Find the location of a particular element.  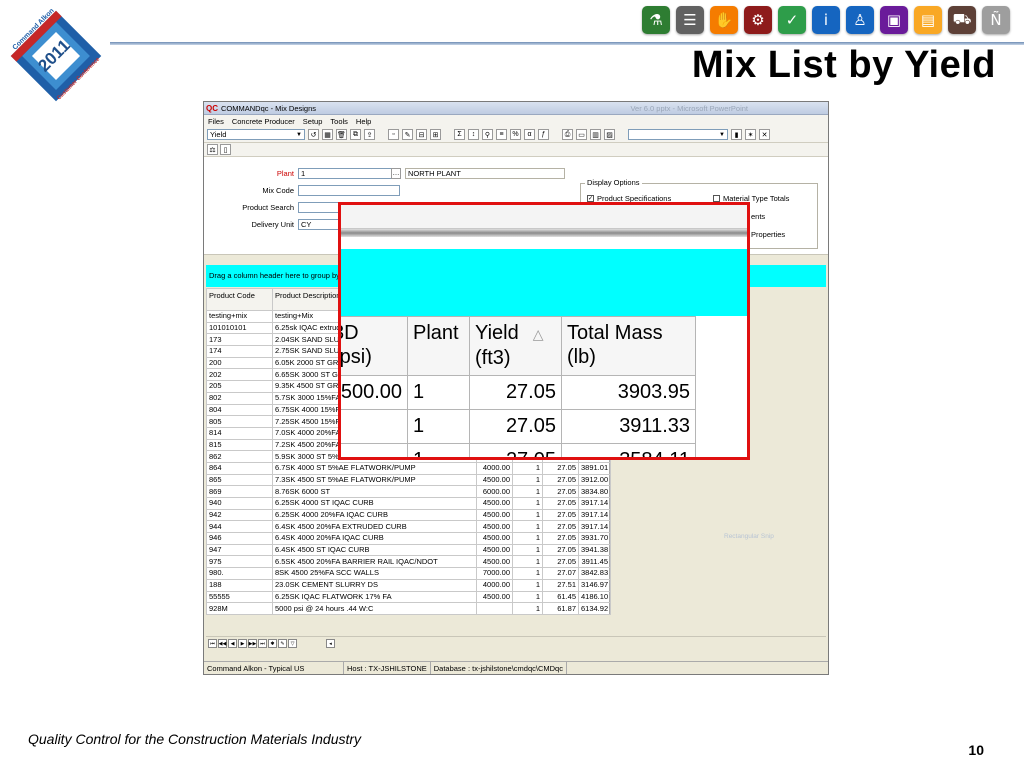

components-checkbox-partial: ents is located at coordinates (758, 216).